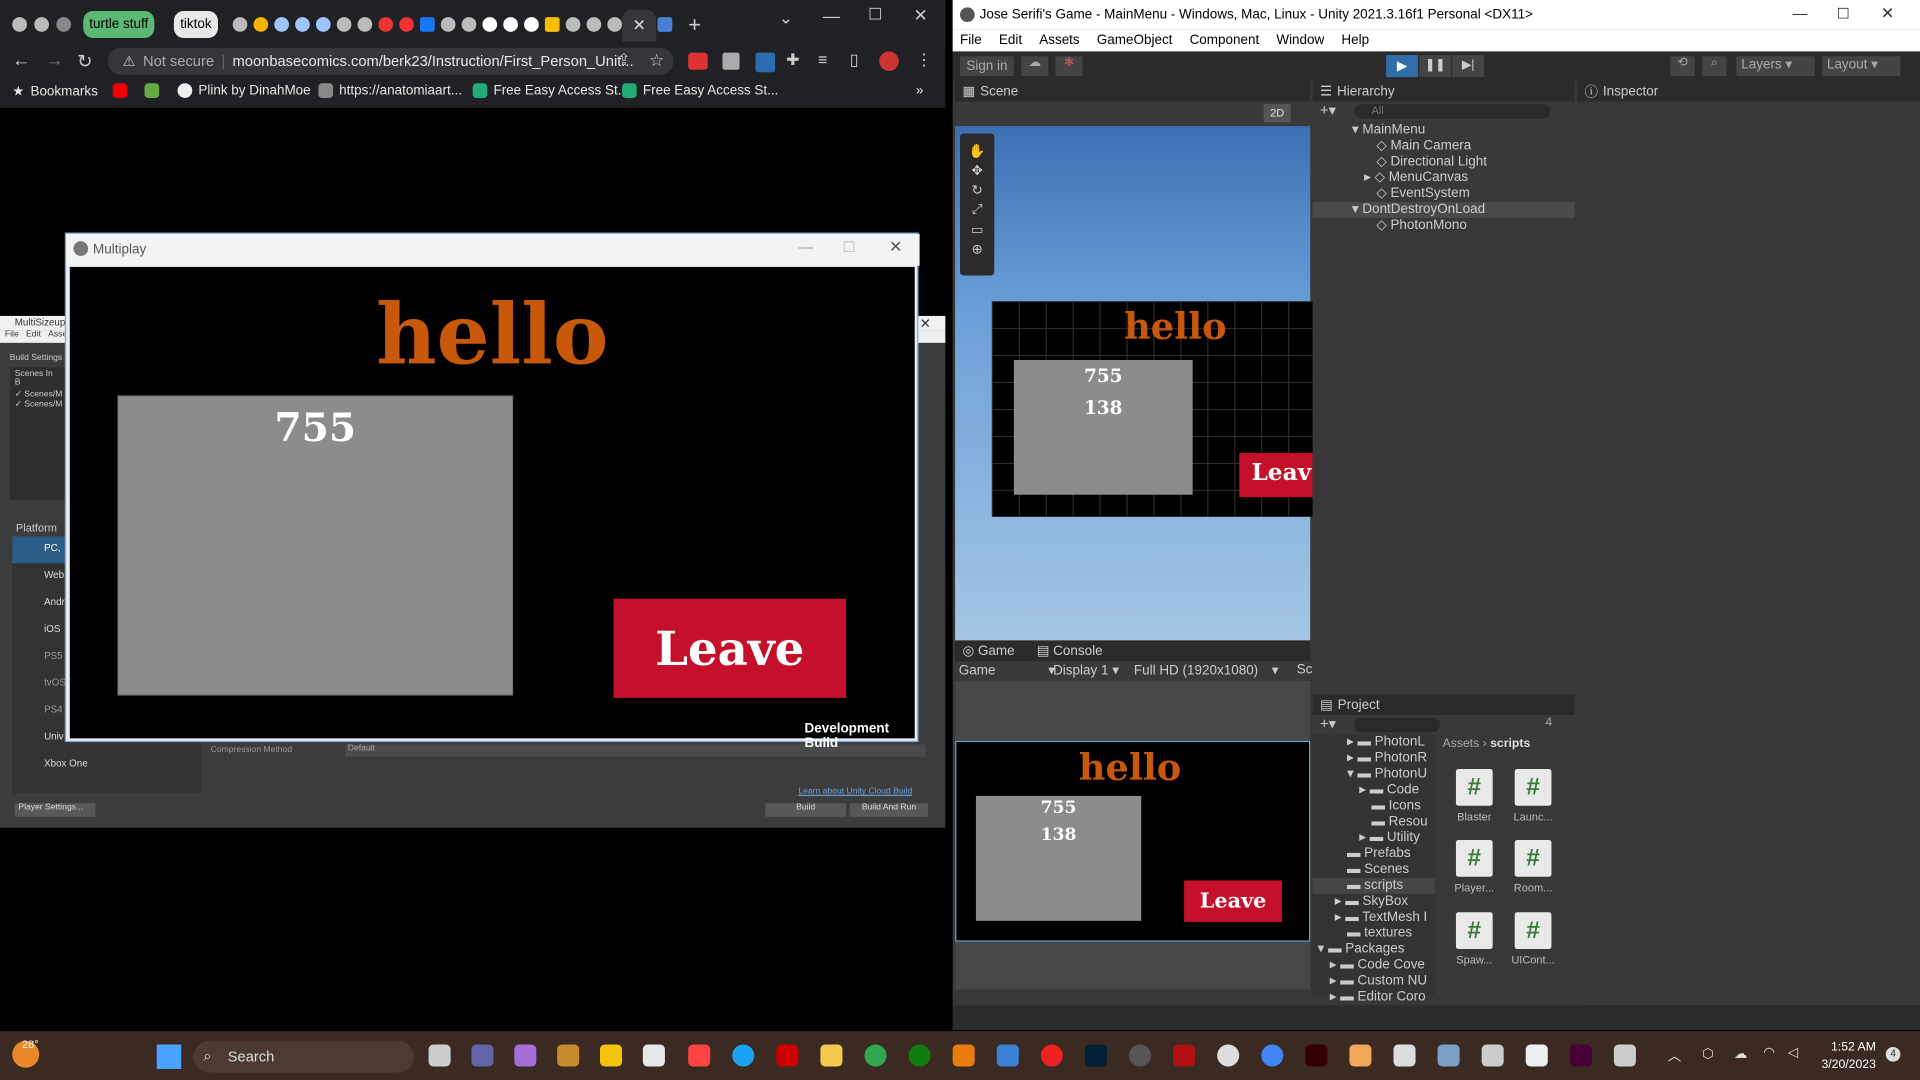 This screenshot has height=1080, width=1920. I want to click on puzzle-icon: ✚, so click(792, 60).